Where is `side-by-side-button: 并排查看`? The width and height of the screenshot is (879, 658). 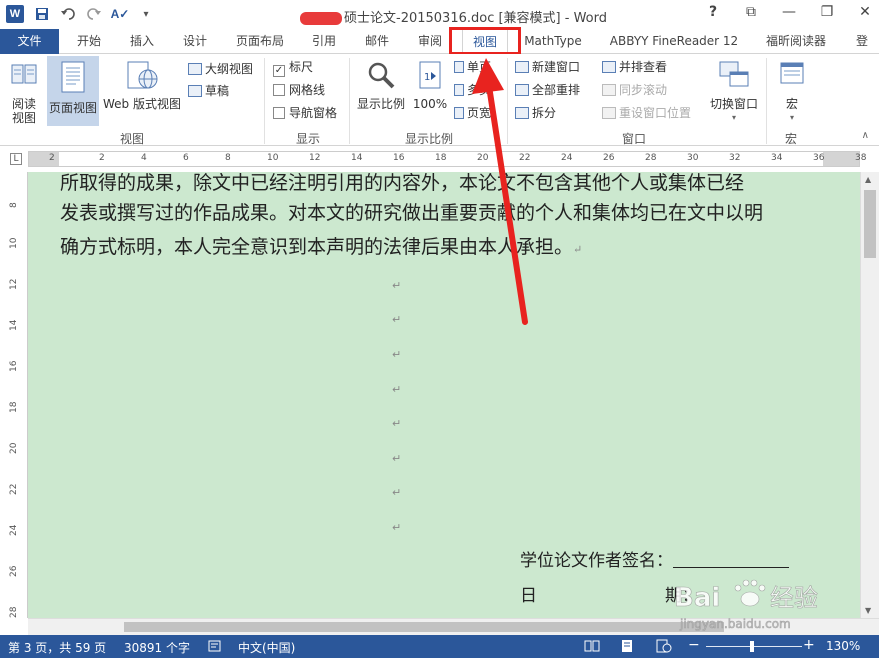
side-by-side-button: 并排查看 is located at coordinates (634, 67).